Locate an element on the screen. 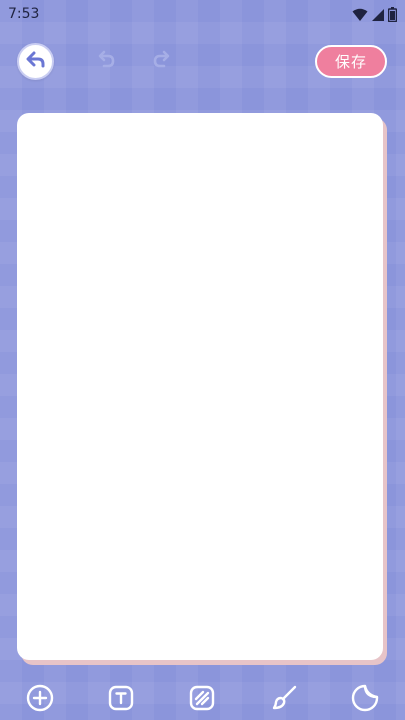  save-button: 保存 is located at coordinates (351, 61).